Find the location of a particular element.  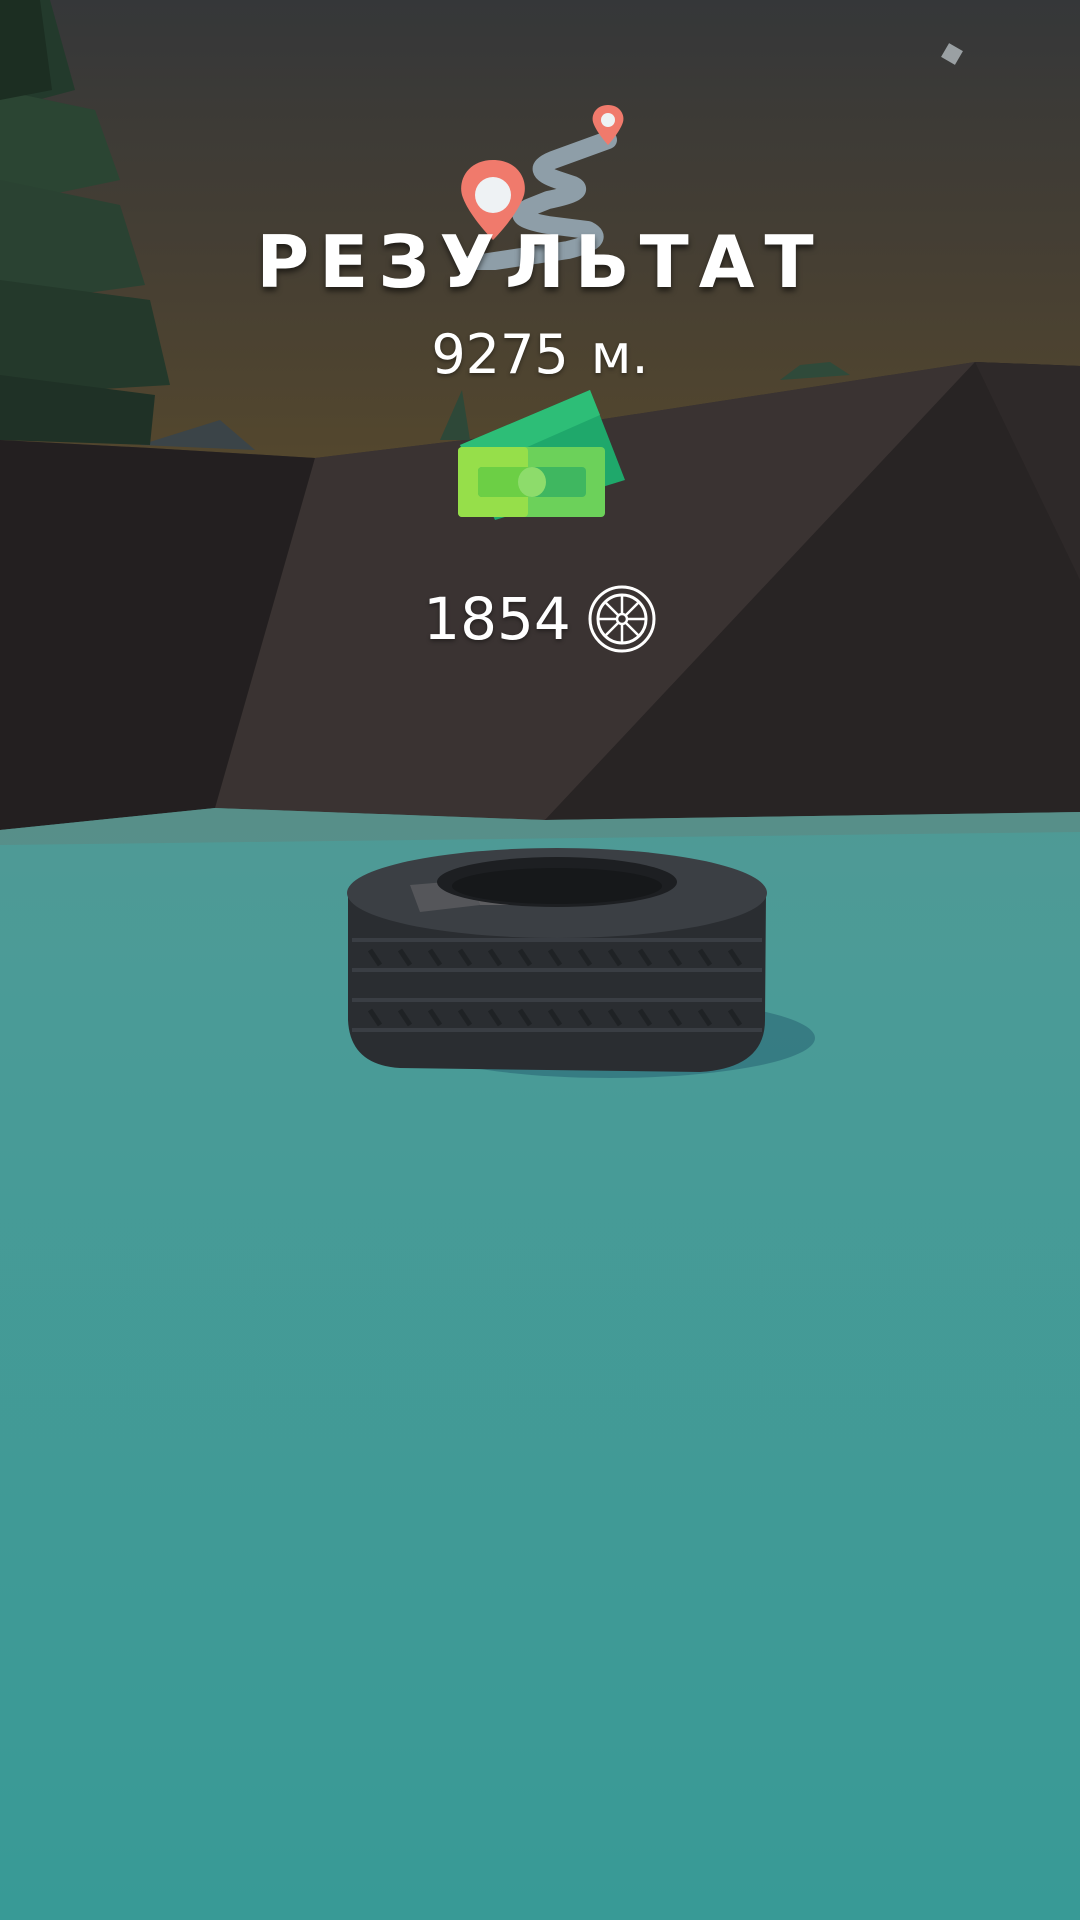

distance-unit: м. is located at coordinates (619, 354).